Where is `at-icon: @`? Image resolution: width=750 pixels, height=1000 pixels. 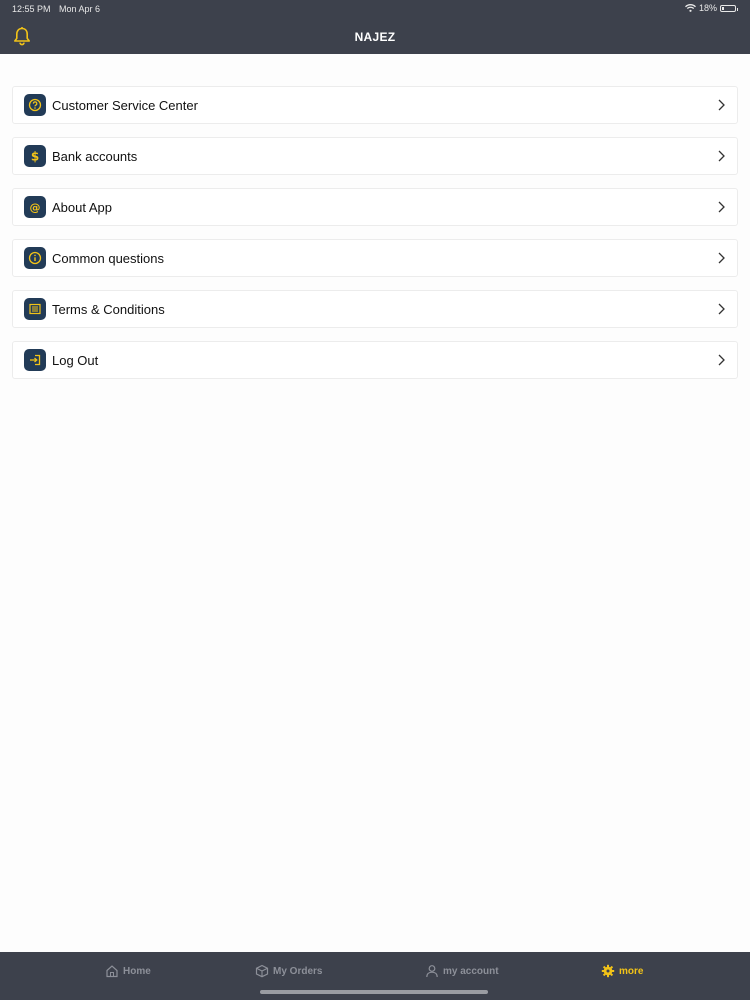
at-icon: @ is located at coordinates (35, 207).